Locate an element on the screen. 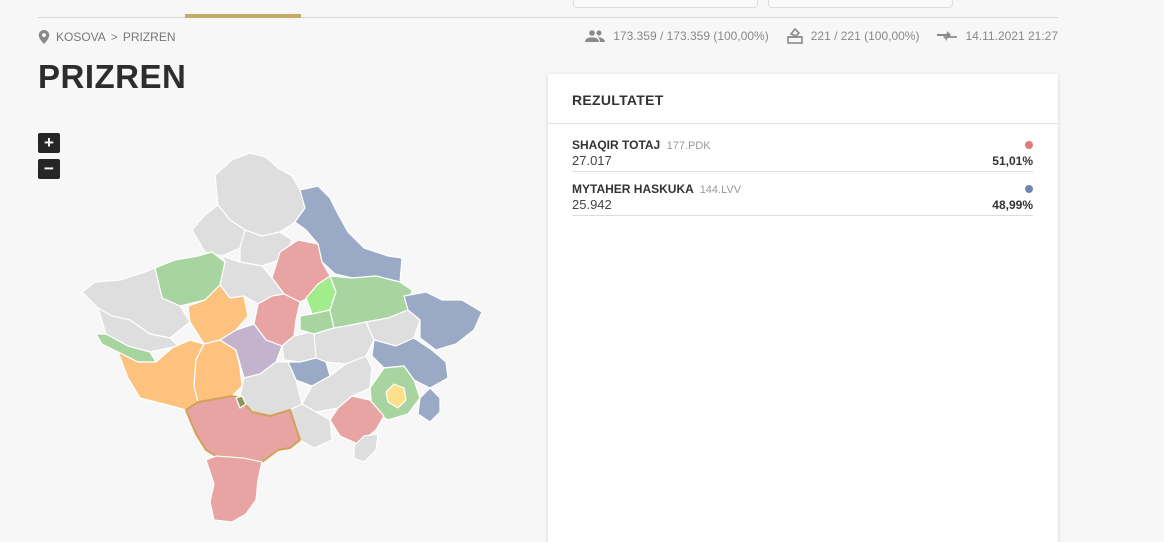 This screenshot has height=542, width=1164. candidate-row: SHAQIR TOTAJ 177.PDK 27.017 51,01% is located at coordinates (802, 155).